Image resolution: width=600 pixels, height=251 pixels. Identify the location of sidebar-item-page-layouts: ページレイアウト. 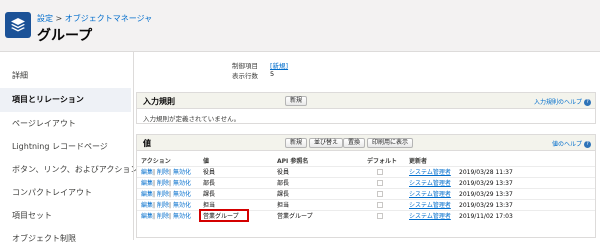
(65, 124).